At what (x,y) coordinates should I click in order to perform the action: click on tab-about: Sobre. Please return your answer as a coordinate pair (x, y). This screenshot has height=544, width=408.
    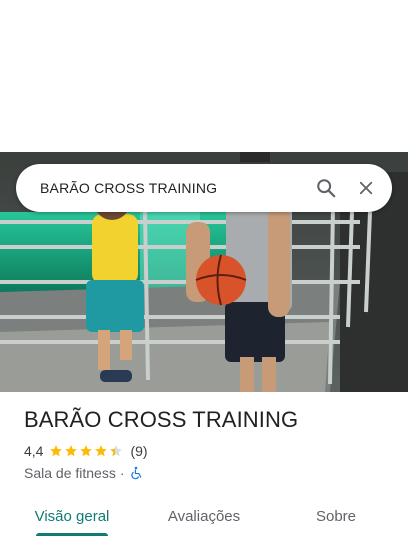
    Looking at the image, I should click on (336, 516).